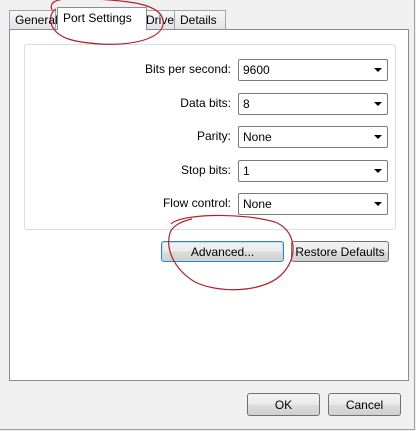 This screenshot has width=416, height=431. Describe the element at coordinates (313, 70) in the screenshot. I see `bits-per-second-select: 9600` at that location.